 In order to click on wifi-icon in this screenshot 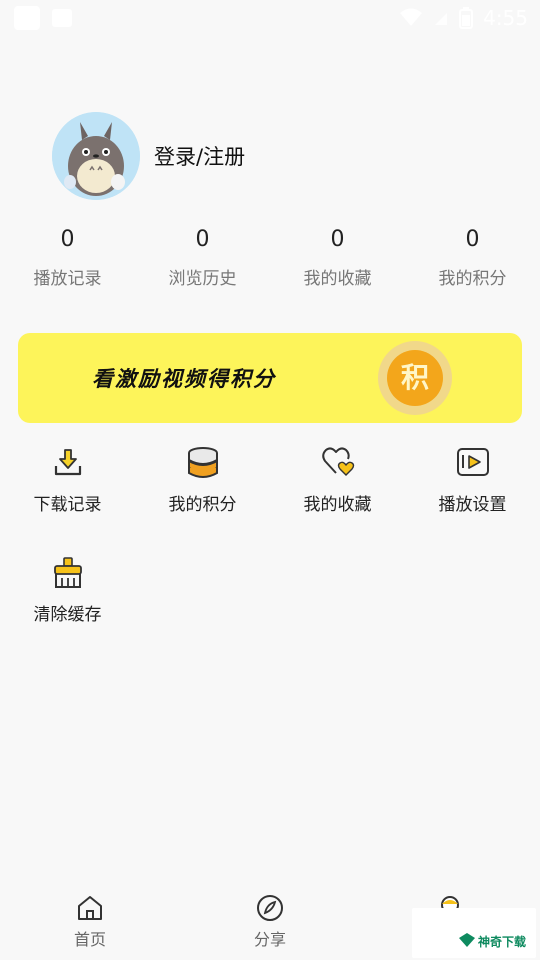, I will do `click(411, 17)`.